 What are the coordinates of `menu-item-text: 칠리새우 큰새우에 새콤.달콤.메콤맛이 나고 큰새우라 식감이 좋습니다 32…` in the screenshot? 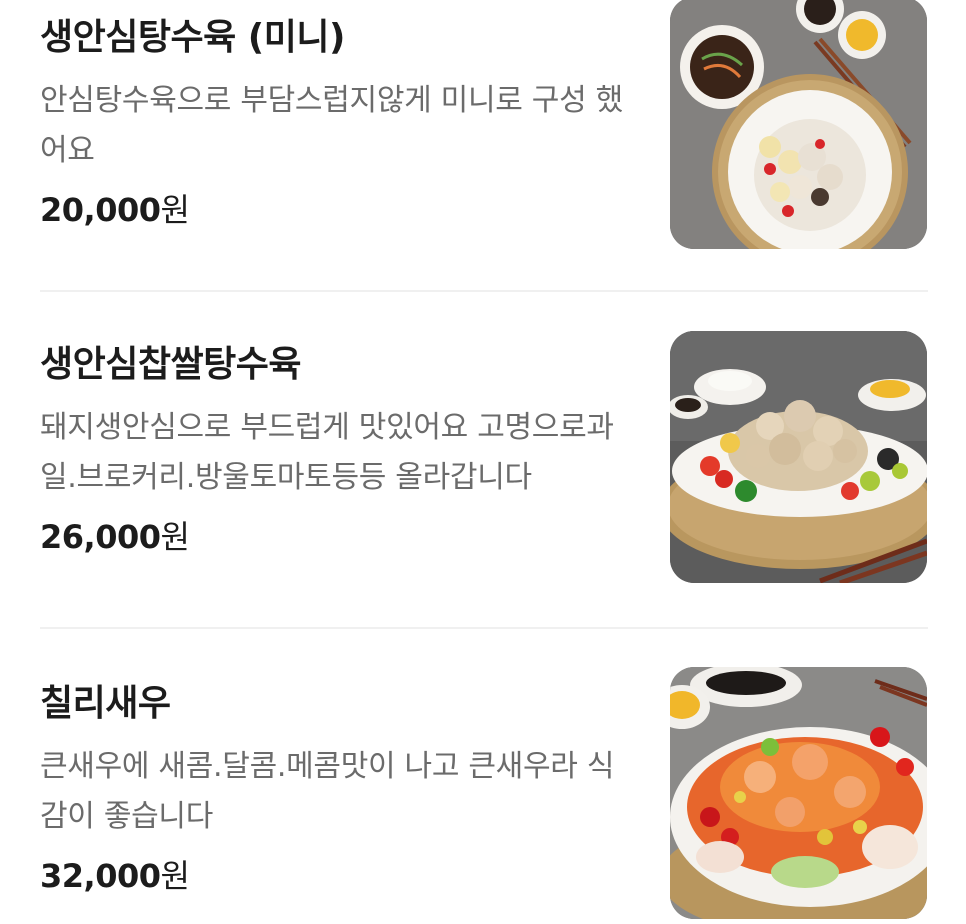 It's located at (340, 789).